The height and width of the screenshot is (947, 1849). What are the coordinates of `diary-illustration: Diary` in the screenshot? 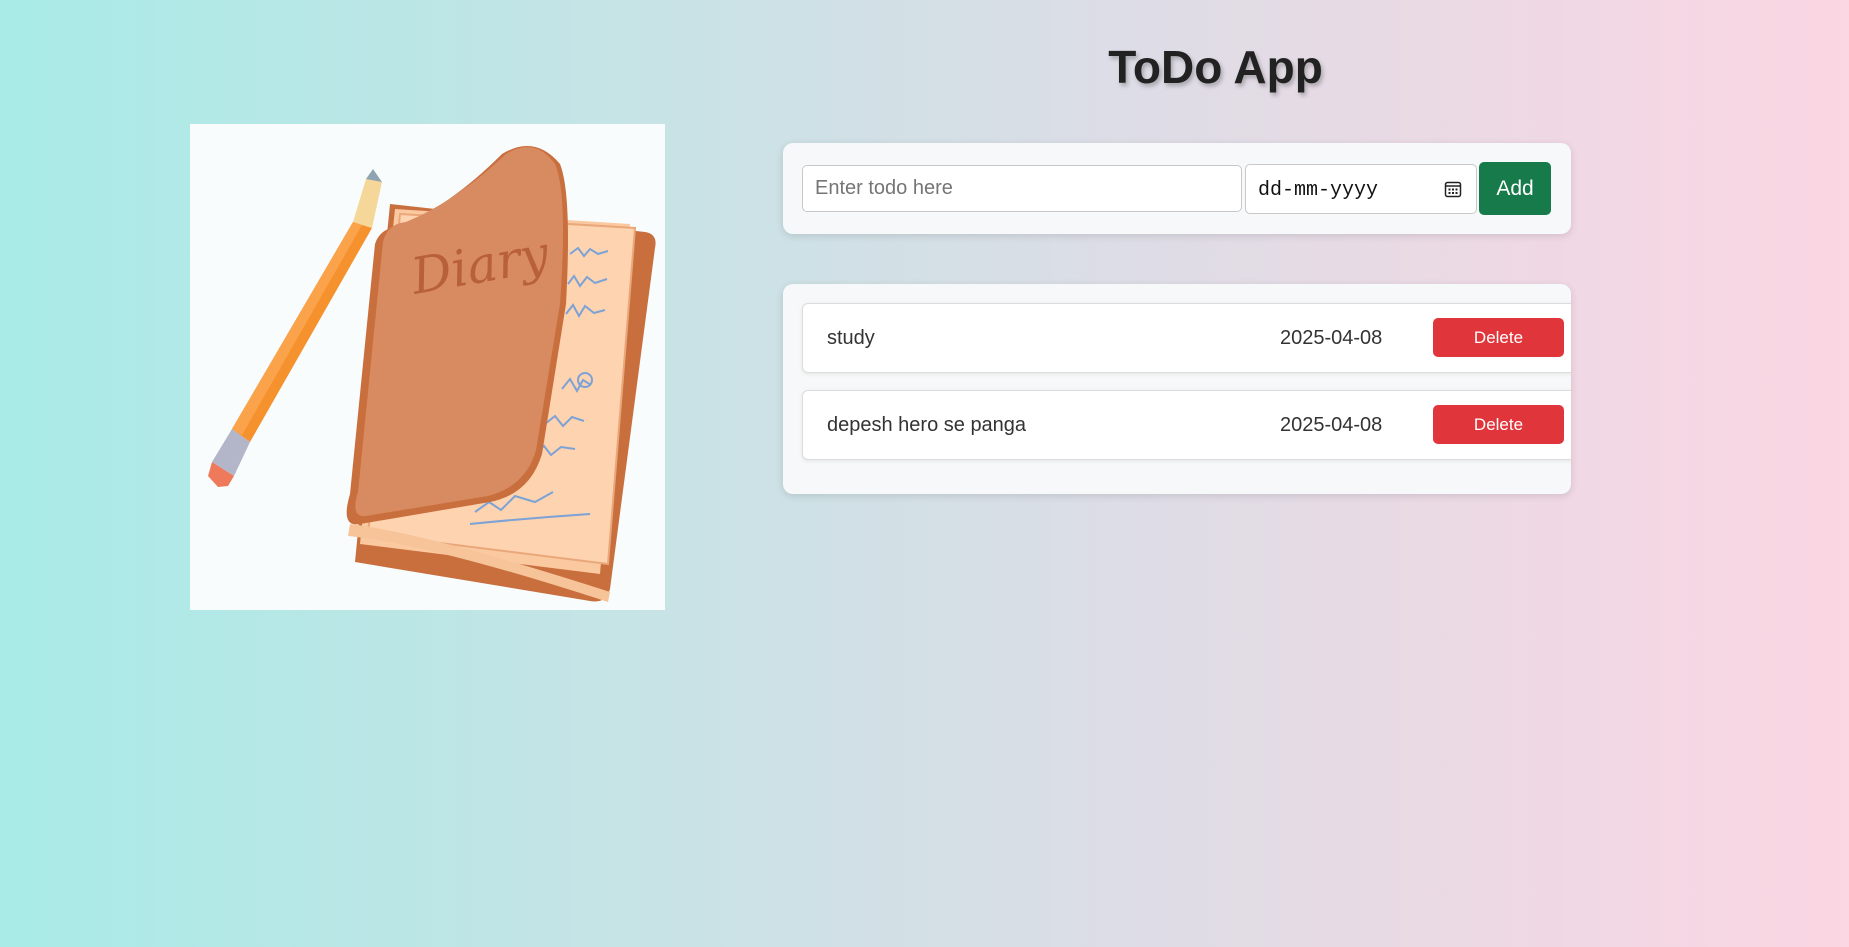 It's located at (427, 367).